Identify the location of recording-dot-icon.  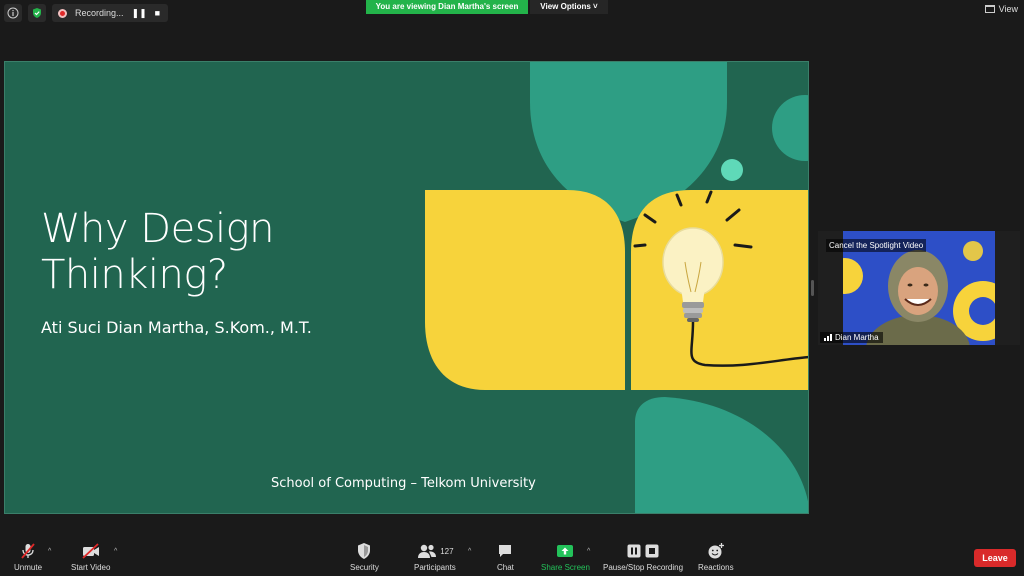
(62, 13).